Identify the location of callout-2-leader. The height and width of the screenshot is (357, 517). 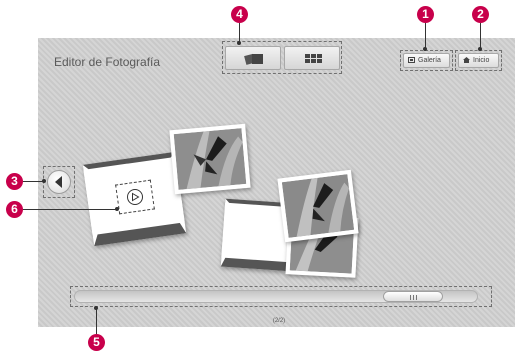
(480, 36).